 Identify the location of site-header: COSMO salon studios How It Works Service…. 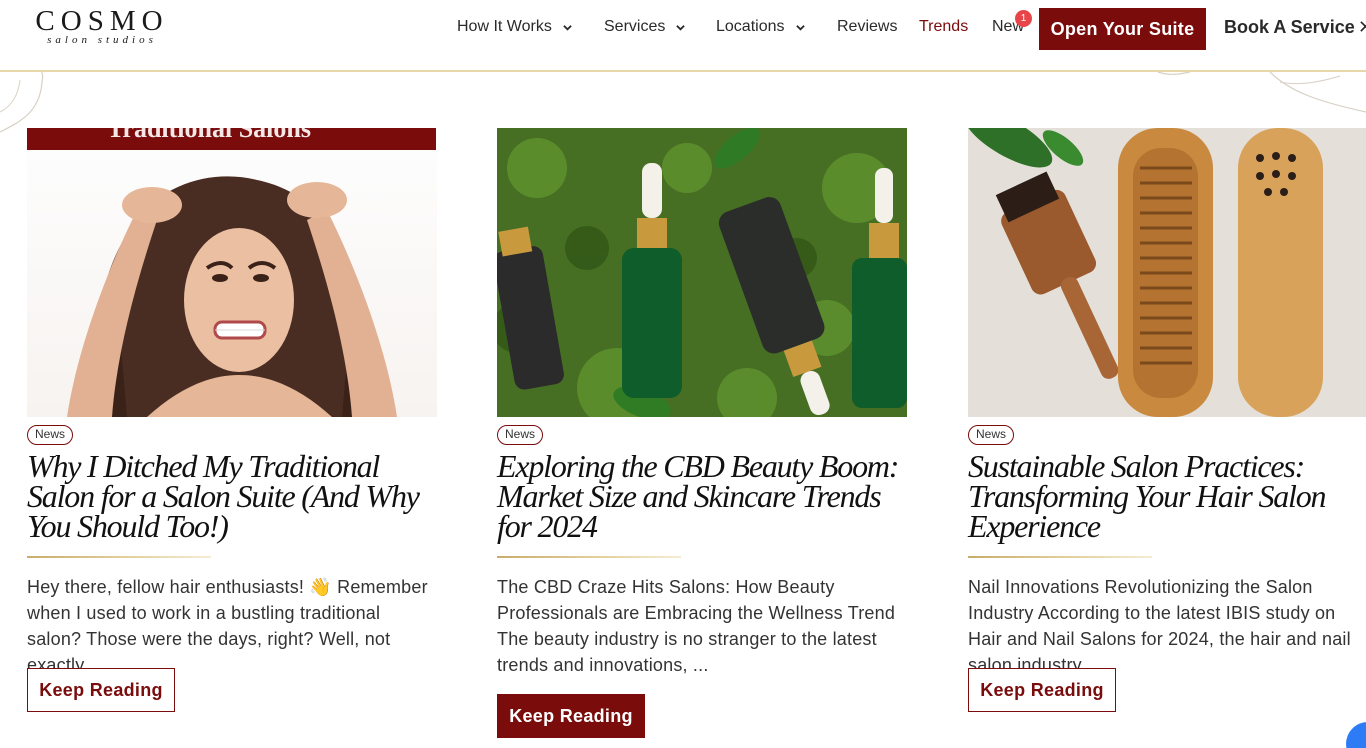
(683, 36).